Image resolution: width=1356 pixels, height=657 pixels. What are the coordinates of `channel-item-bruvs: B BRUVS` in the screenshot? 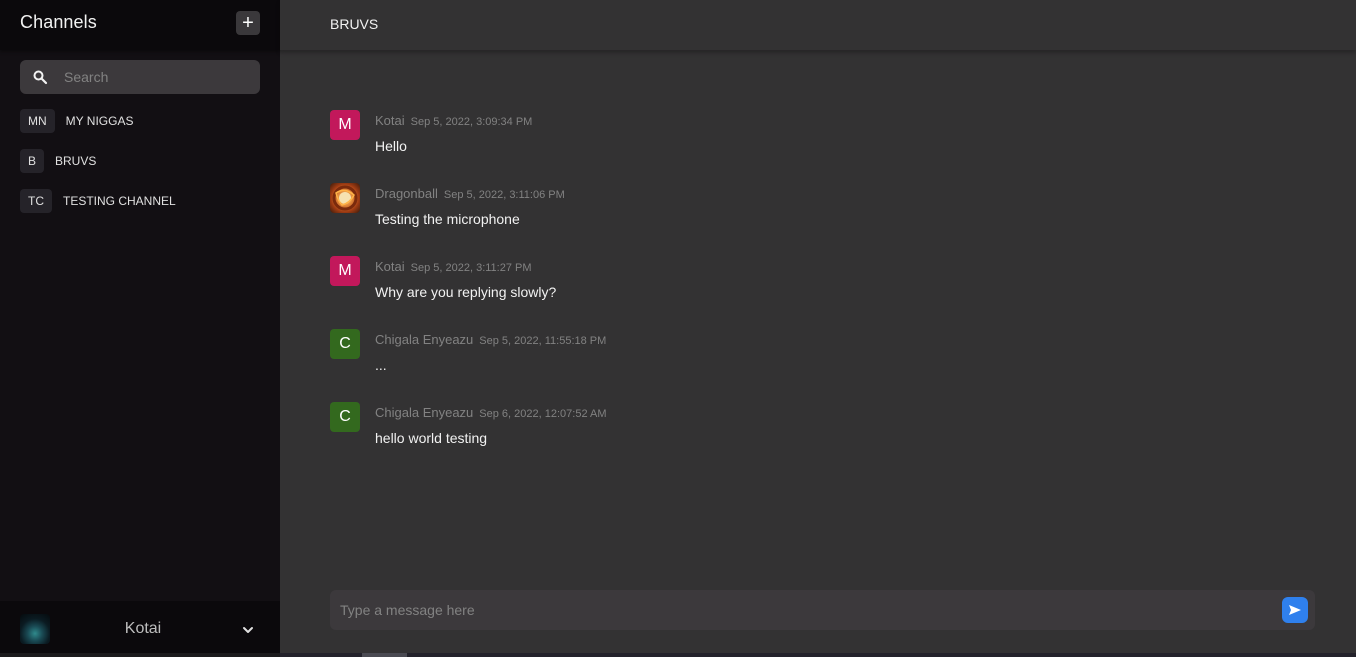 It's located at (140, 161).